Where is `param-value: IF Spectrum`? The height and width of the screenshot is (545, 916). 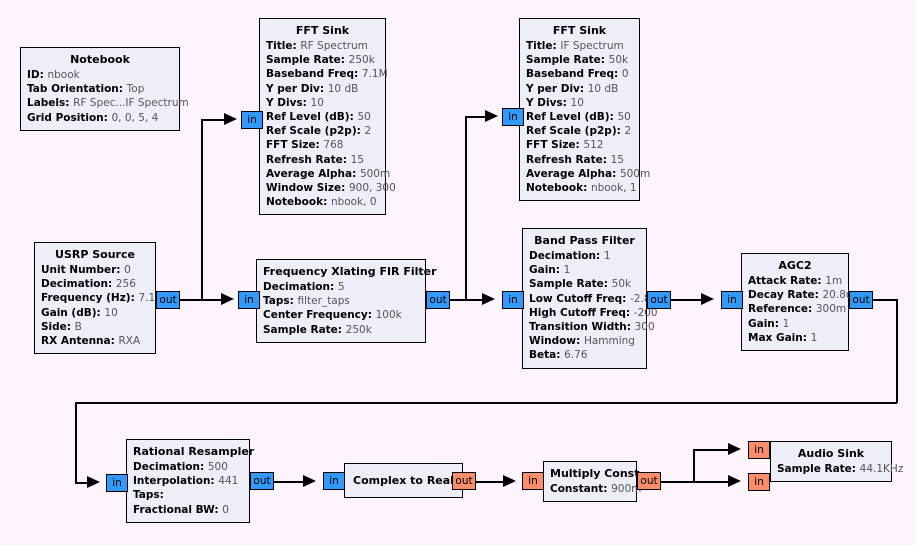 param-value: IF Spectrum is located at coordinates (592, 46).